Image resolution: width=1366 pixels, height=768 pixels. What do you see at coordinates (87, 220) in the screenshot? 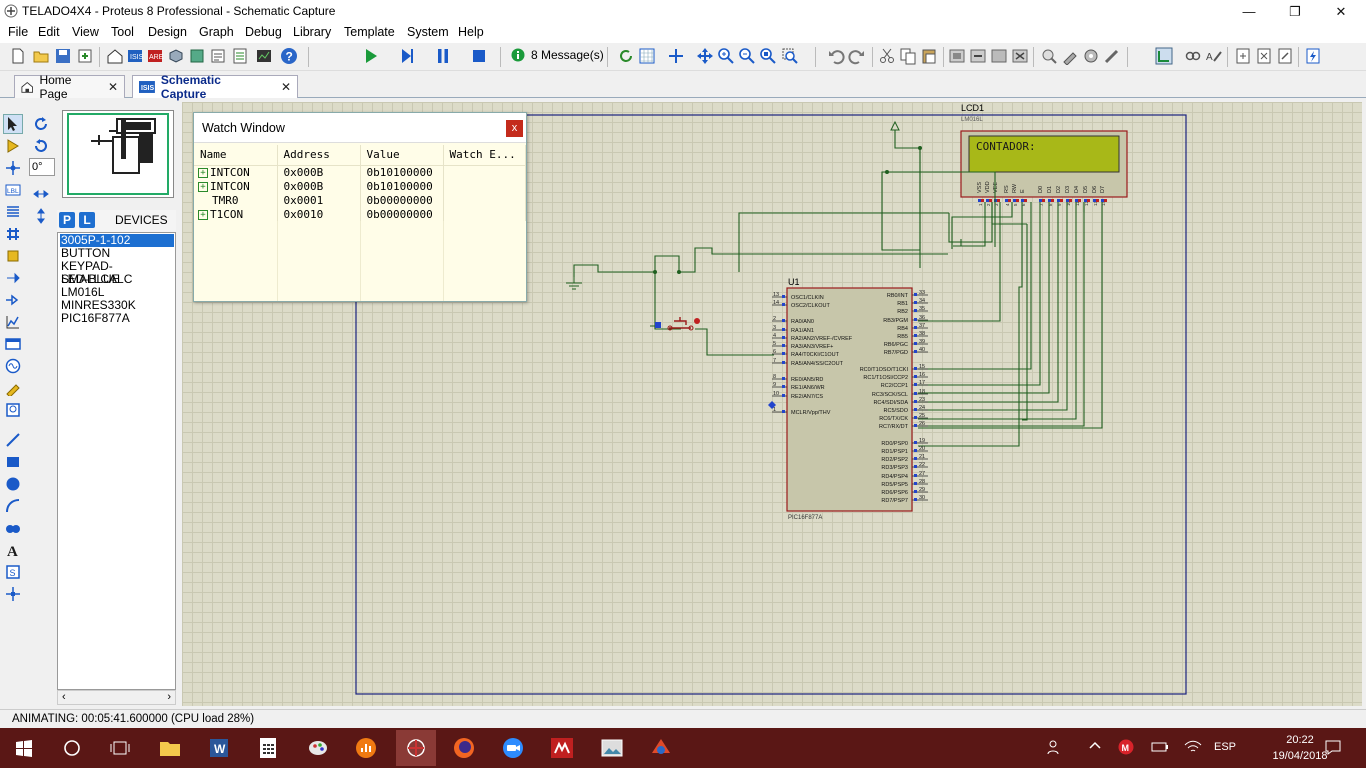
I see `library-manager-button: L` at bounding box center [87, 220].